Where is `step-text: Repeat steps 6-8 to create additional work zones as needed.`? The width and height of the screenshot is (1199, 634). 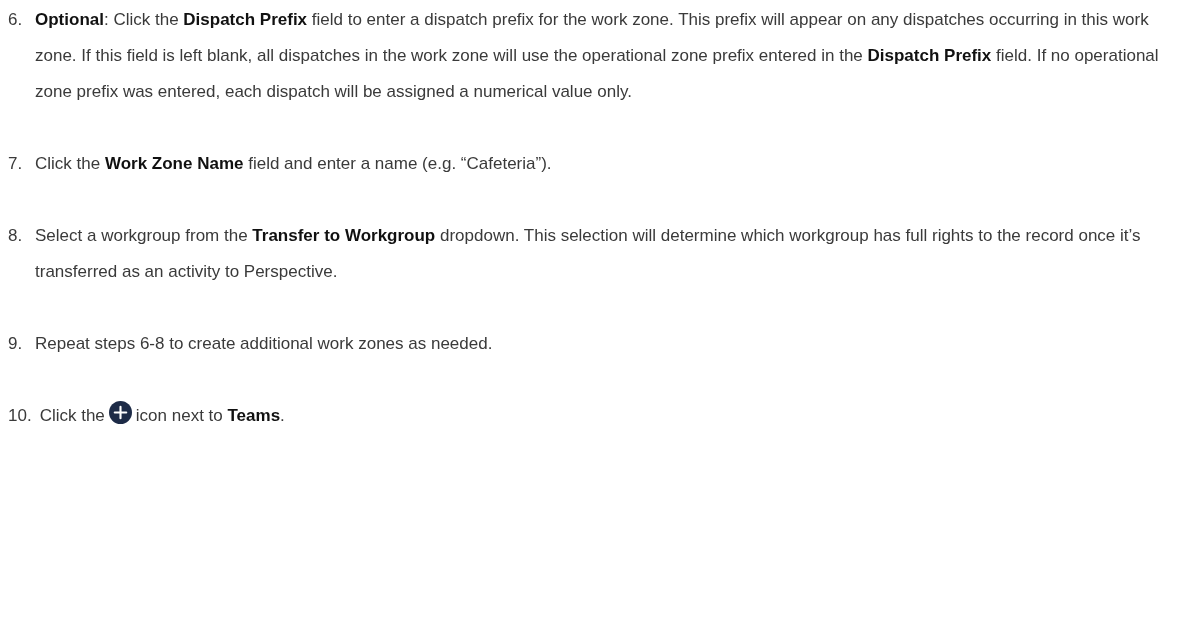
step-text: Repeat steps 6-8 to create additional work zones as needed. is located at coordinates (264, 344).